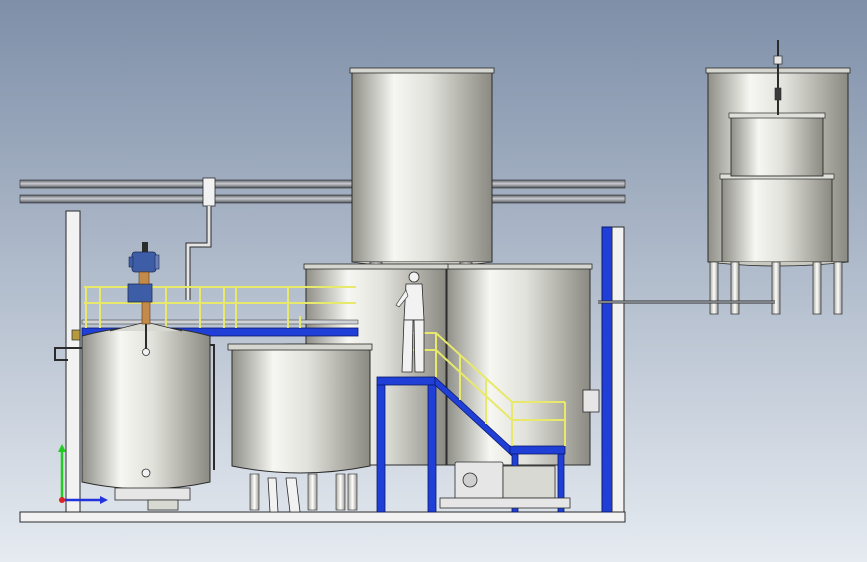  I want to click on frame-post-right-white, so click(618, 369).